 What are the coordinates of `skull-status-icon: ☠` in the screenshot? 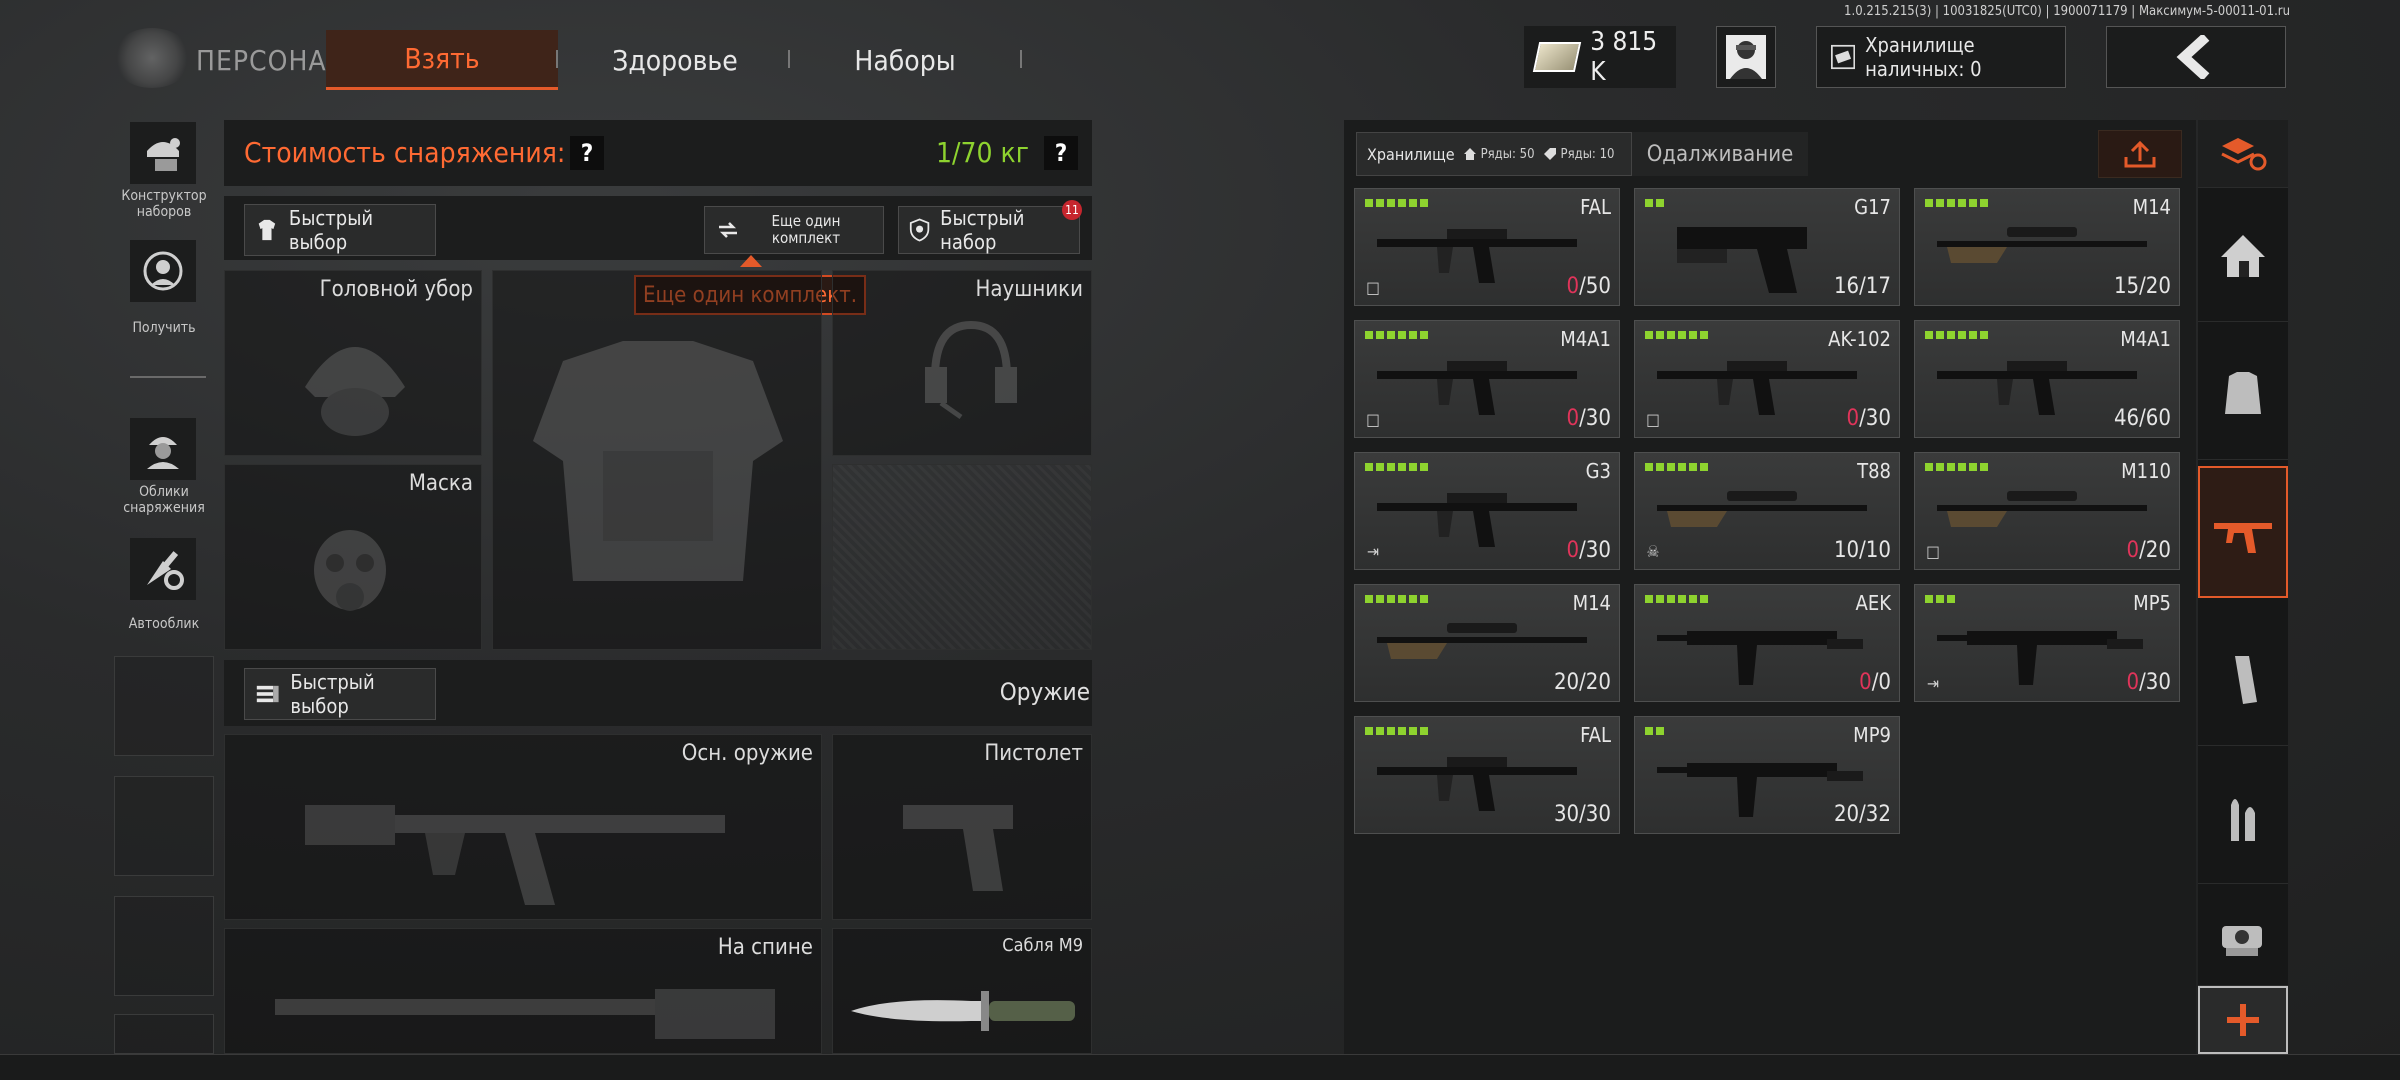 It's located at (1653, 551).